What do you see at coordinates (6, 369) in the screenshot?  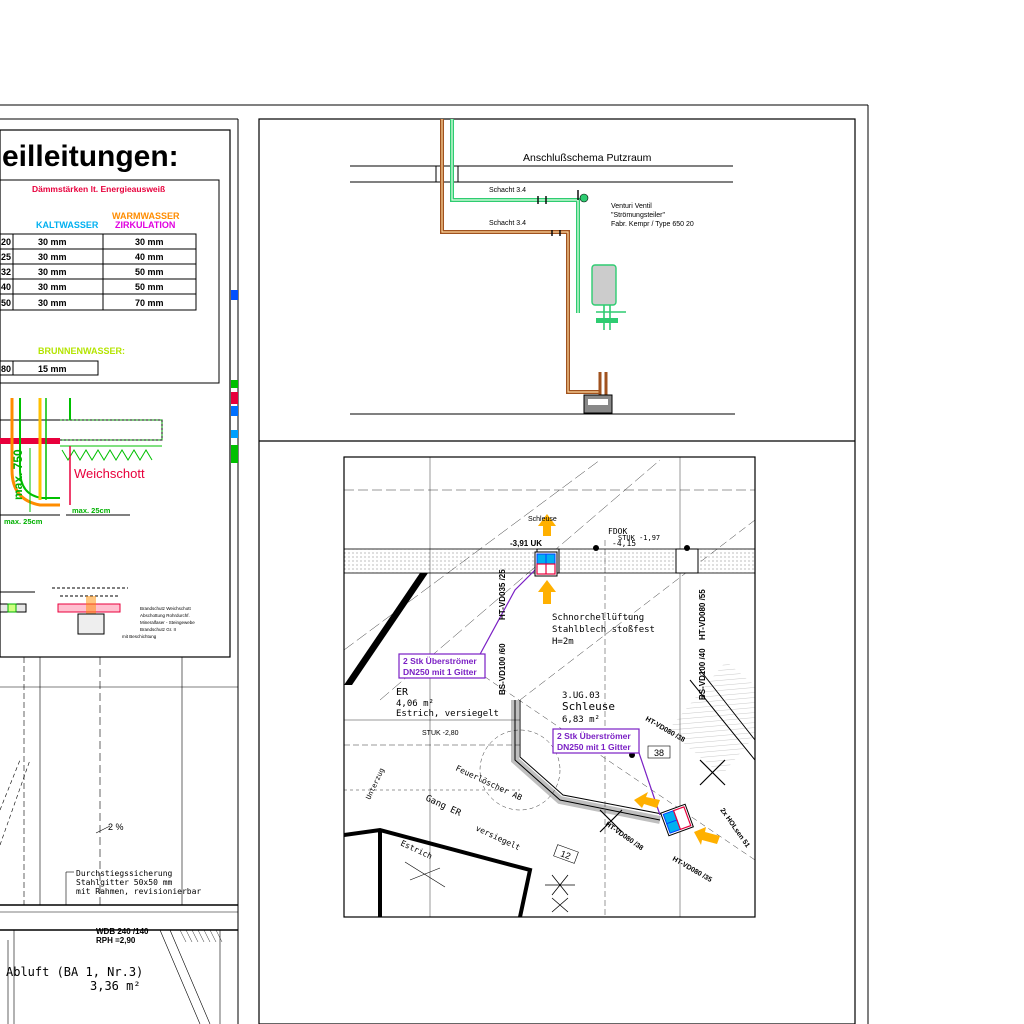 I see `brunnen-dn: 80` at bounding box center [6, 369].